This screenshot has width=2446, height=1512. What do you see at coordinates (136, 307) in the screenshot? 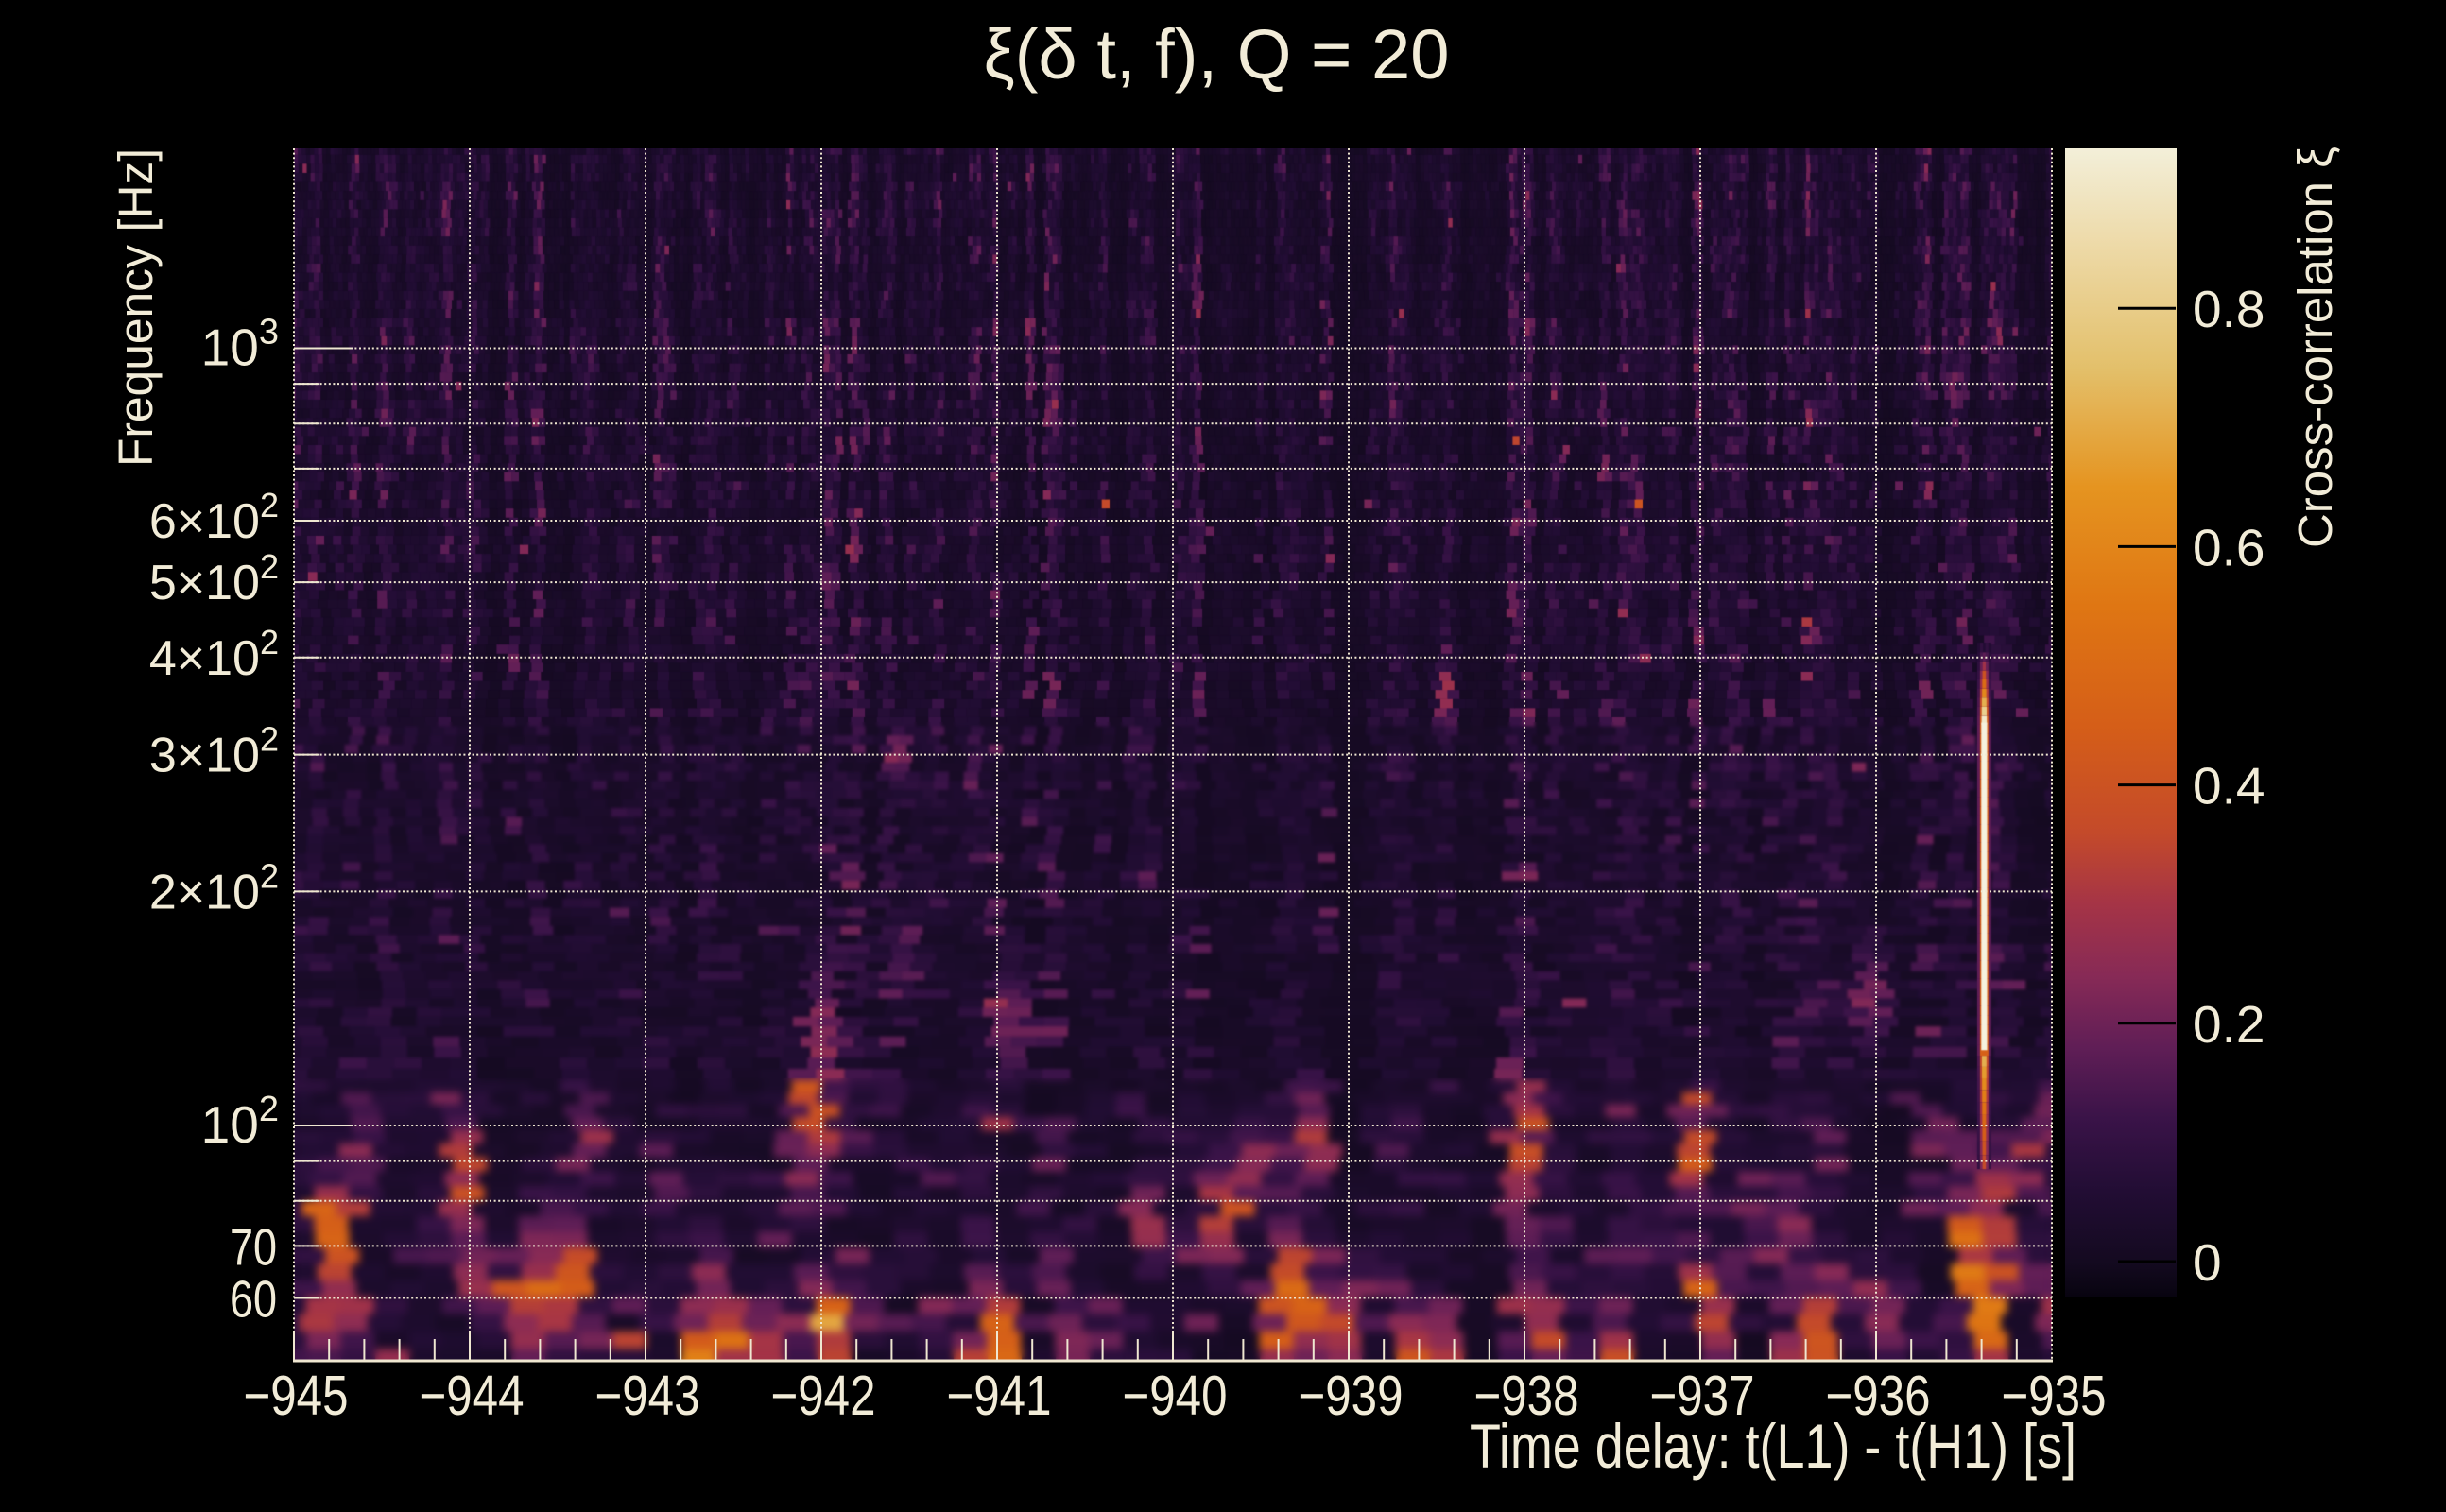
I see `svg-text: Frequency [Hz]` at bounding box center [136, 307].